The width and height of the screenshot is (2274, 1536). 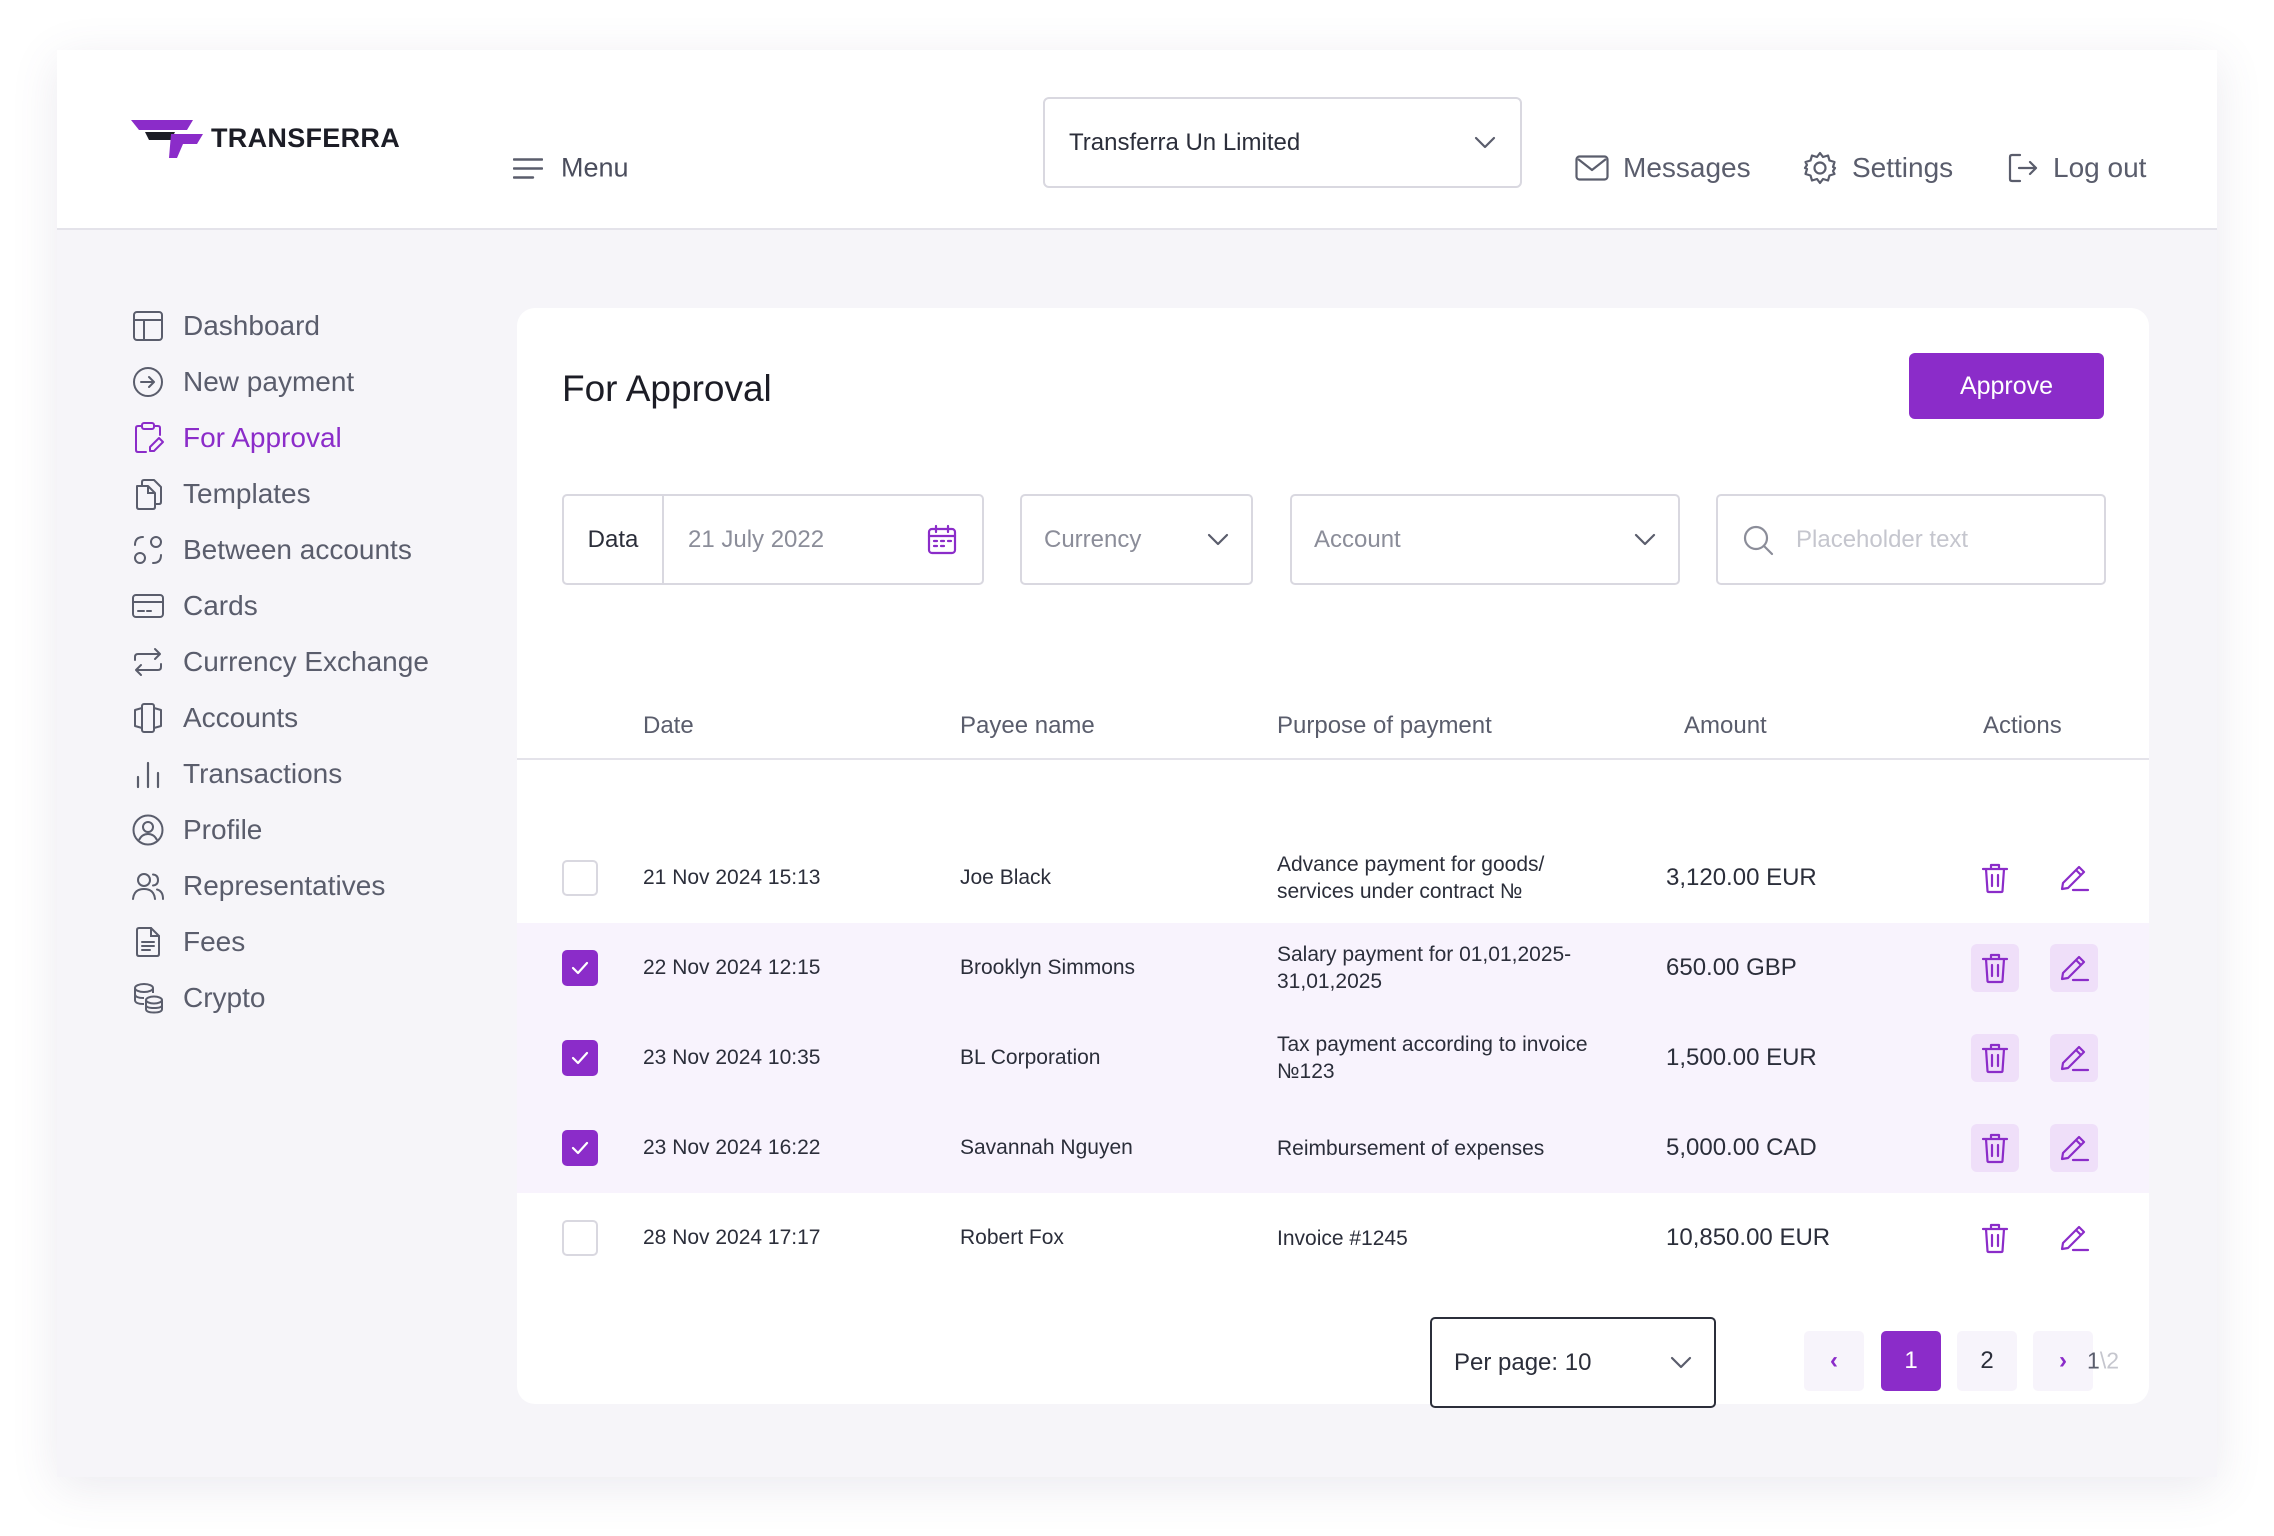 I want to click on chevron-down-icon, so click(x=1485, y=142).